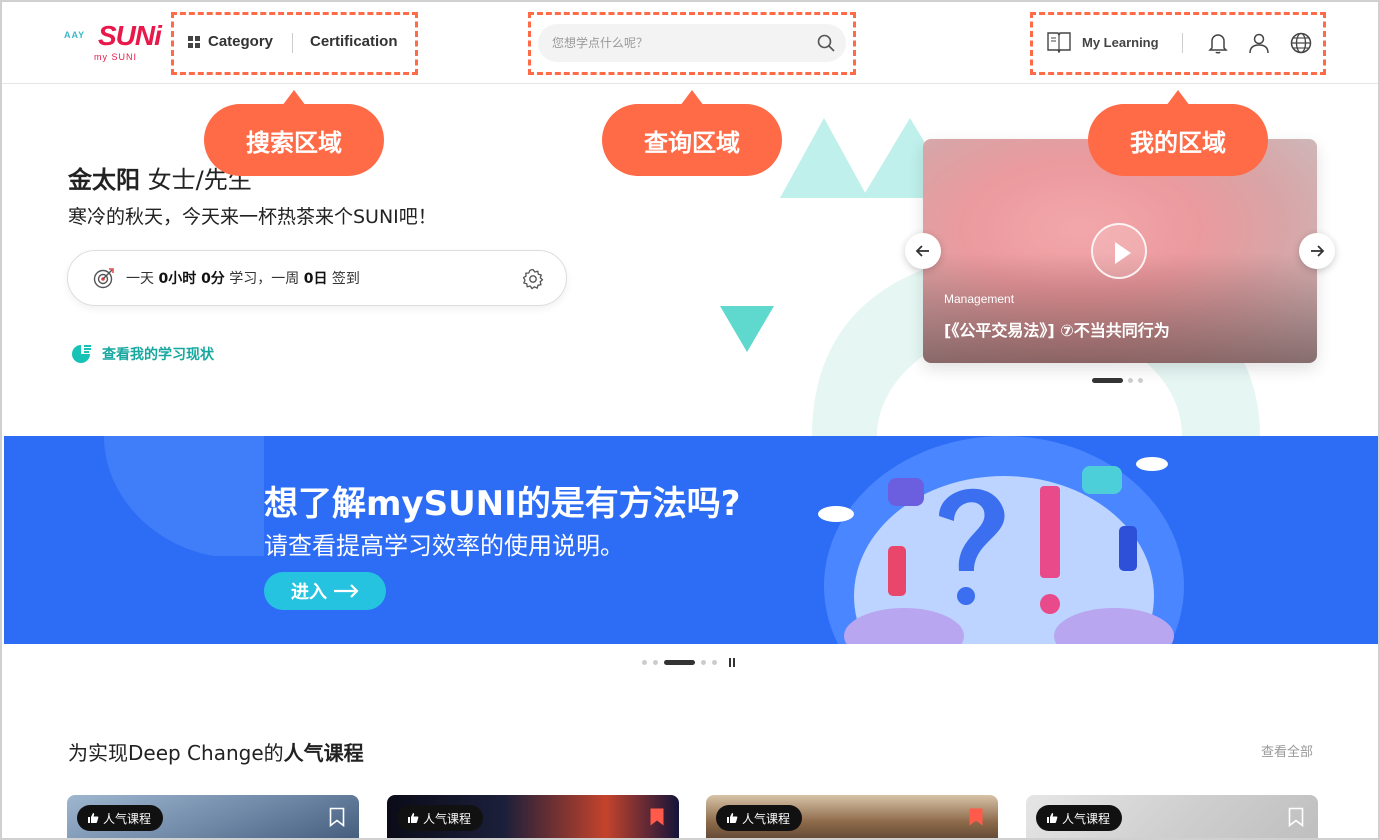 The width and height of the screenshot is (1380, 840). I want to click on grid-icon, so click(194, 41).